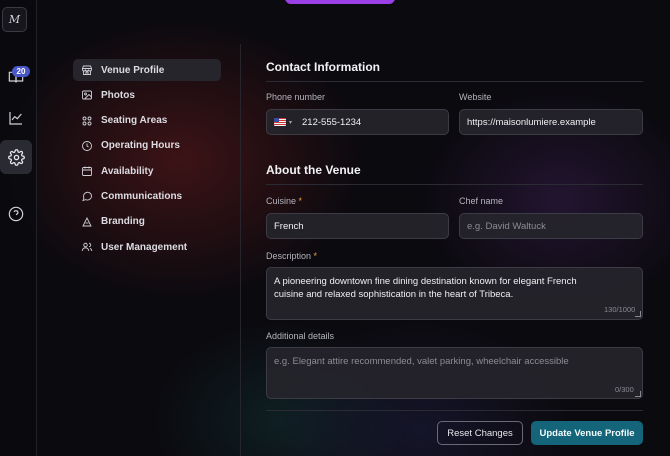 The height and width of the screenshot is (456, 670). Describe the element at coordinates (340, 2) in the screenshot. I see `top-pill-button` at that location.